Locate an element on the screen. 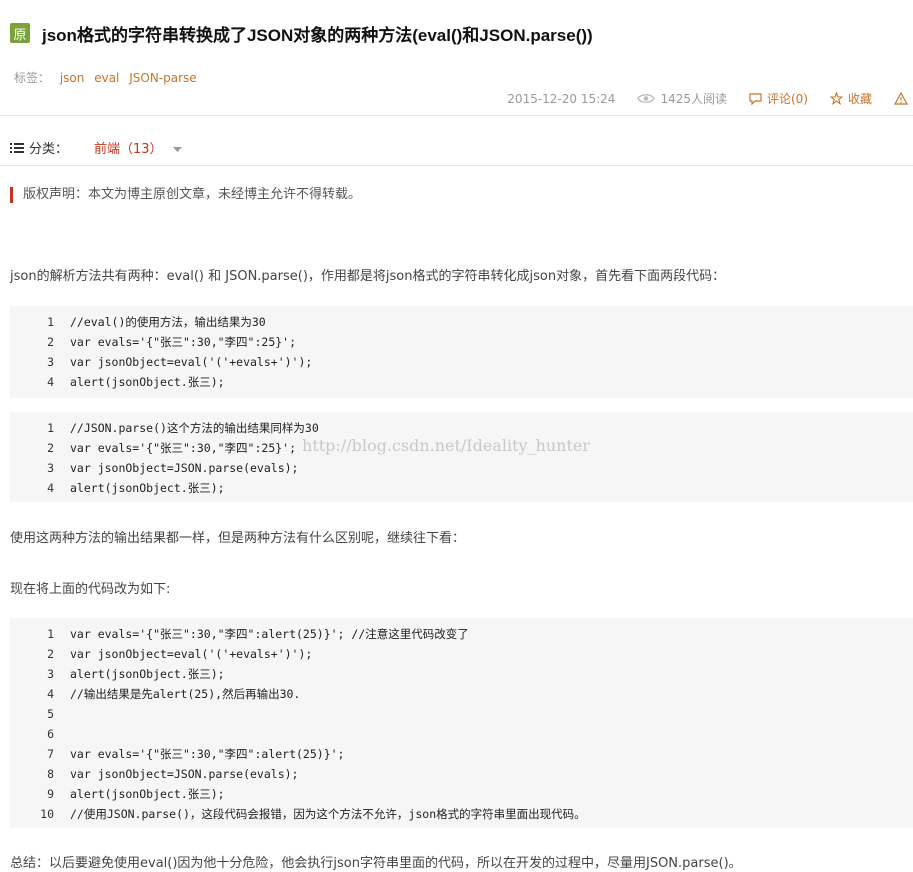 Image resolution: width=913 pixels, height=872 pixels. list-icon is located at coordinates (17, 147).